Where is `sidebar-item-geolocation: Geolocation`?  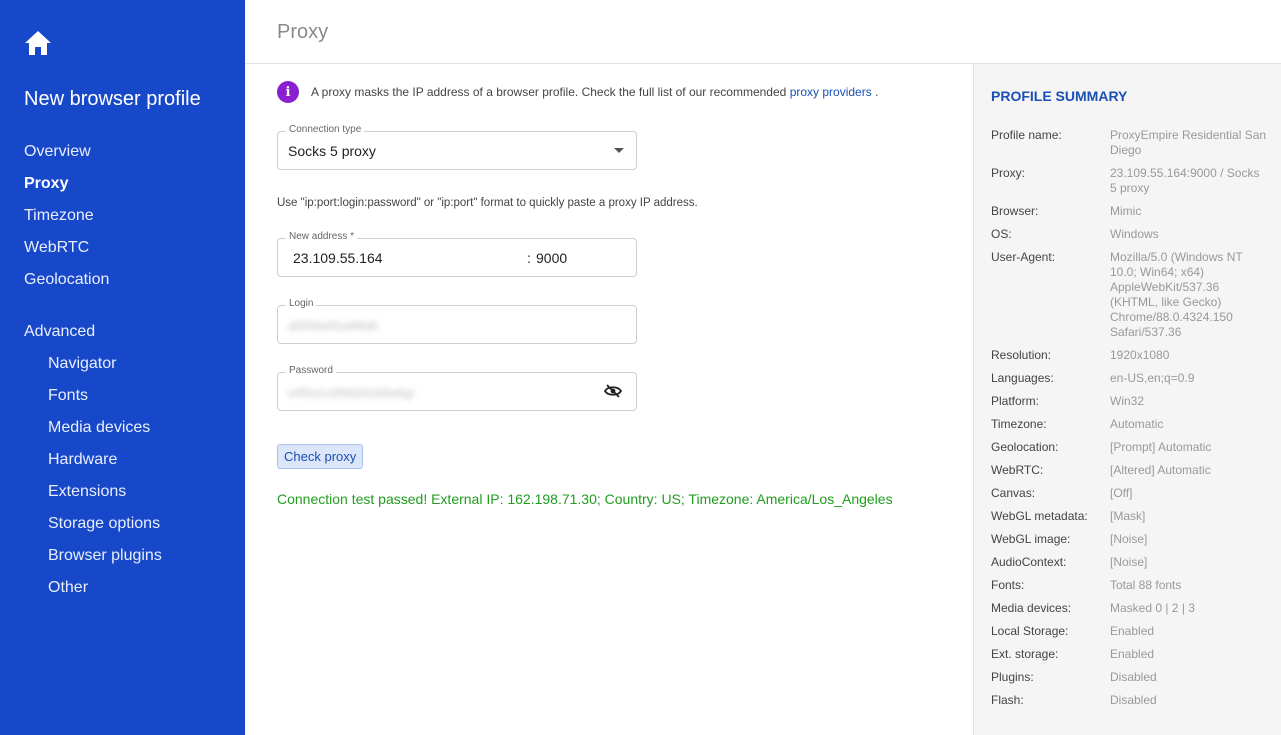 sidebar-item-geolocation: Geolocation is located at coordinates (66, 280).